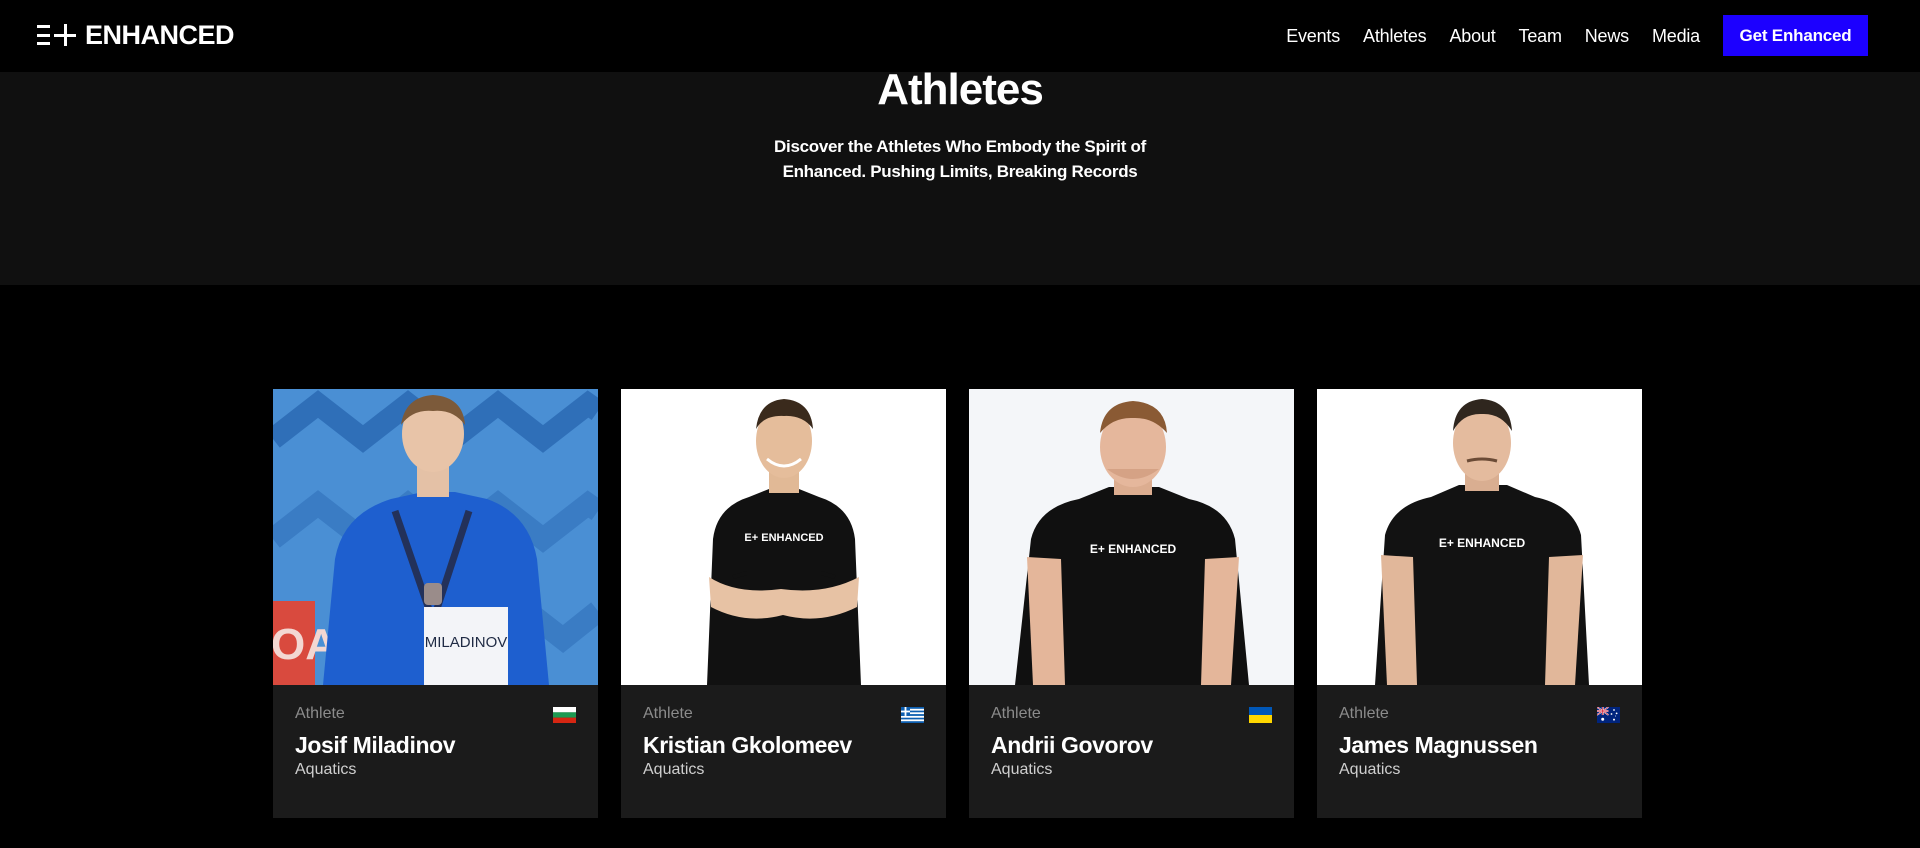  Describe the element at coordinates (1395, 36) in the screenshot. I see `nav-link-athletes: Athletes` at that location.